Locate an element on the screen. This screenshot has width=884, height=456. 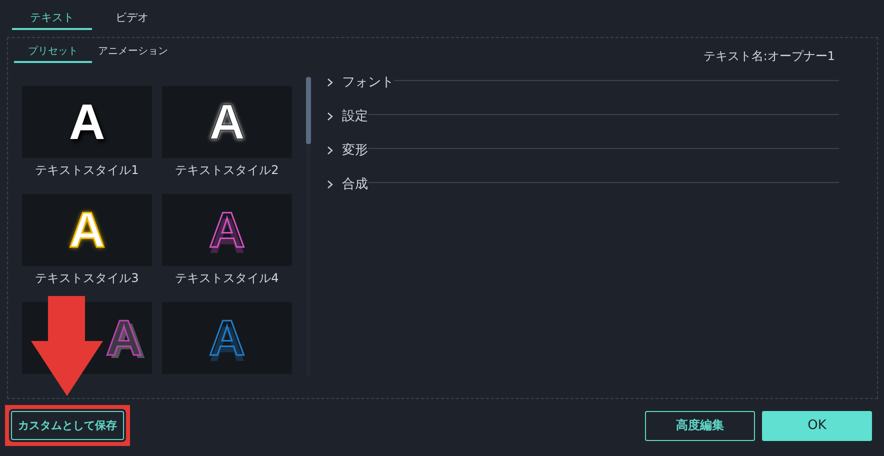
save-custom-button: カスタムとして保存 is located at coordinates (67, 425).